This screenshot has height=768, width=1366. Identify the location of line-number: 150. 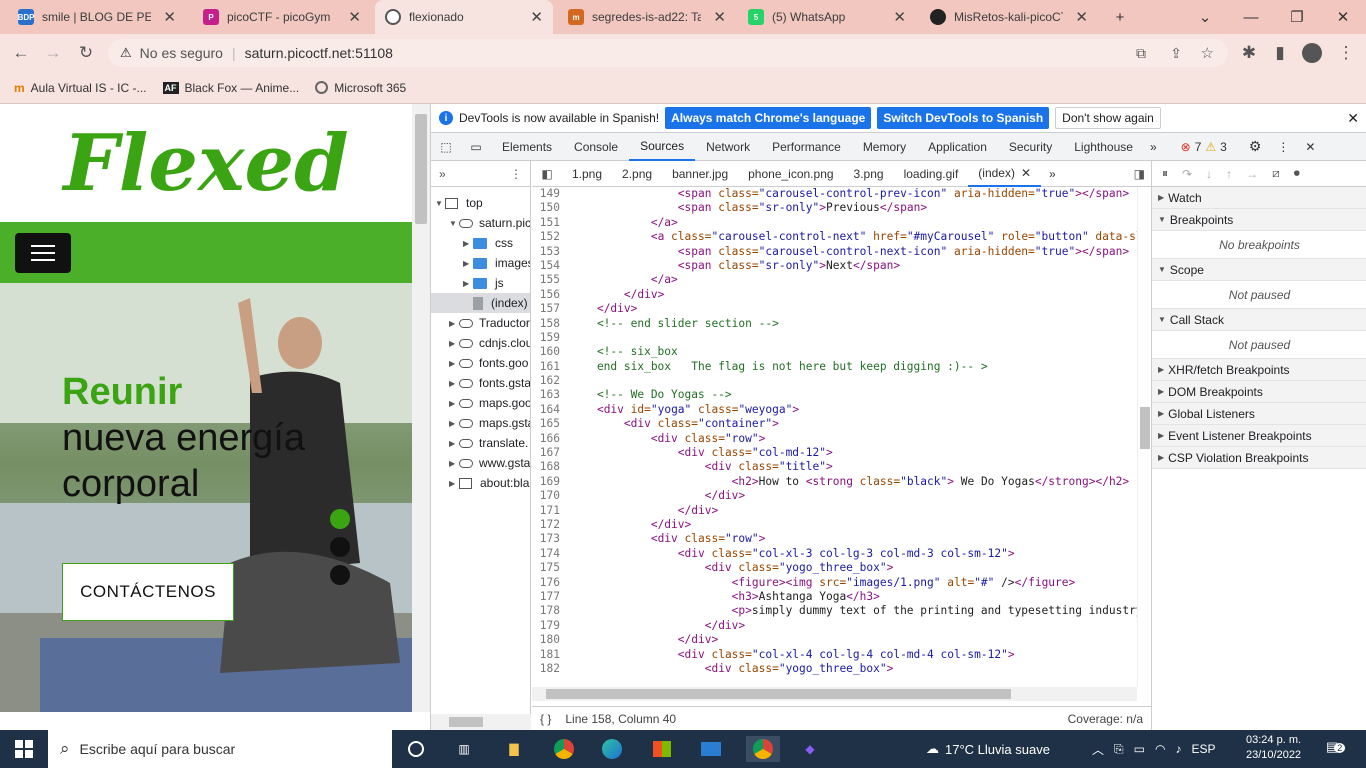
(551, 208).